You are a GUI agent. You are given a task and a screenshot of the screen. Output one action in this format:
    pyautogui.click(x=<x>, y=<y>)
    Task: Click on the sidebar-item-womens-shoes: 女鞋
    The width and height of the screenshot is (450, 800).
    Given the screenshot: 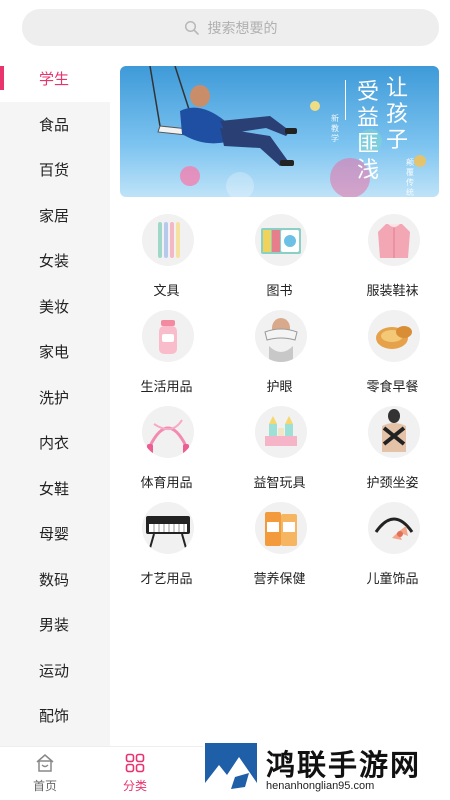 What is the action you would take?
    pyautogui.click(x=55, y=489)
    